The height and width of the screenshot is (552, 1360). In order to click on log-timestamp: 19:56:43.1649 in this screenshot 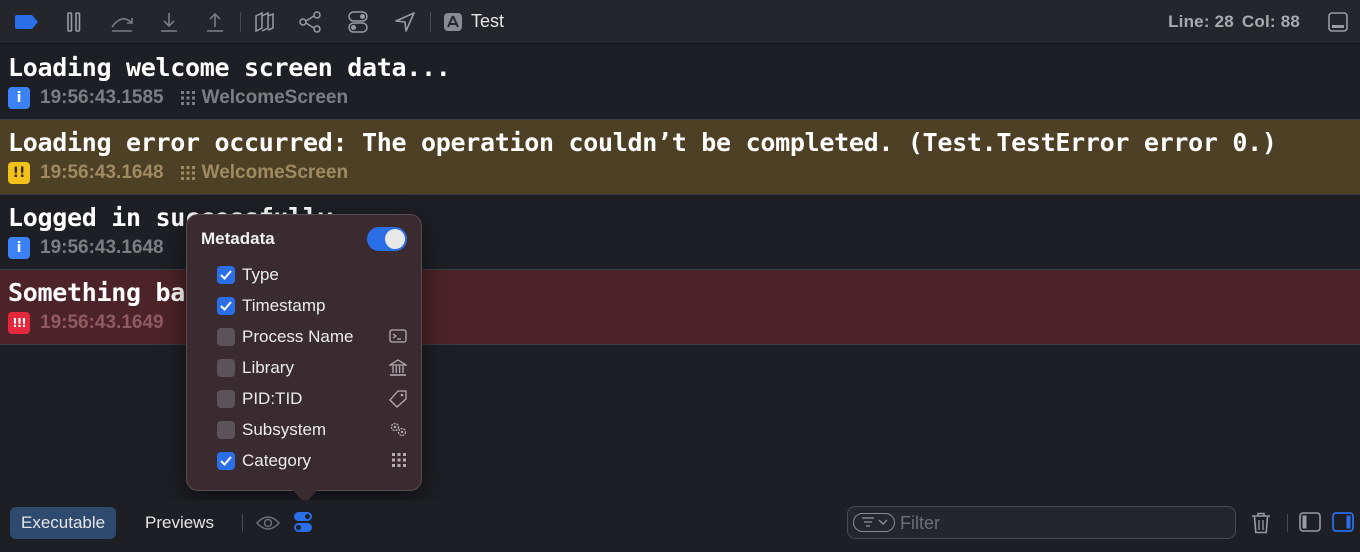, I will do `click(102, 322)`.